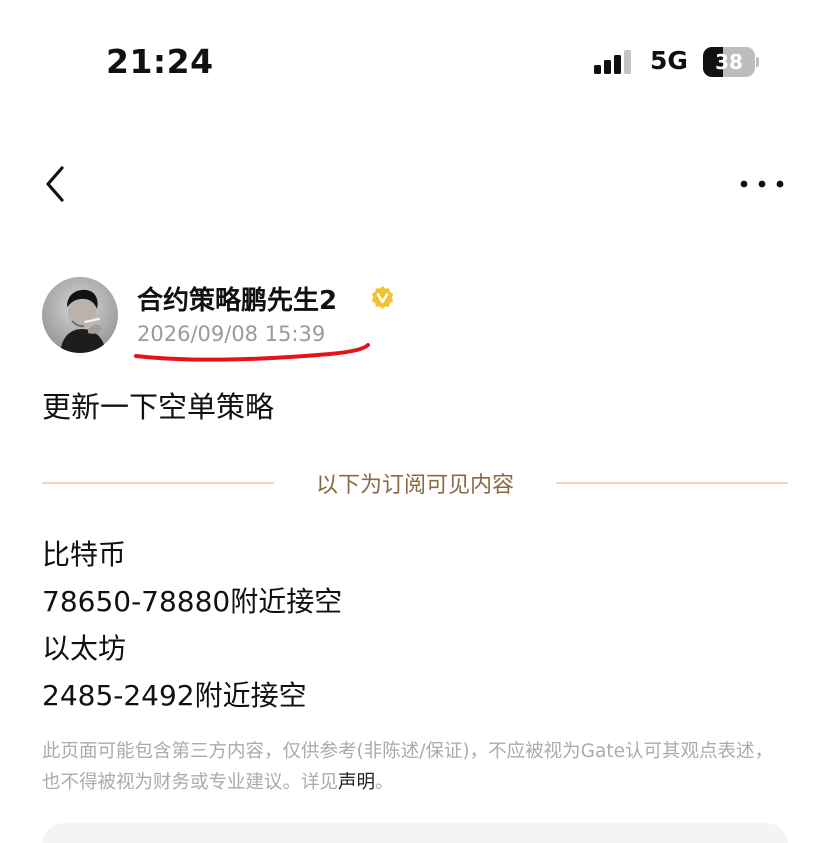 This screenshot has width=829, height=843. What do you see at coordinates (174, 695) in the screenshot?
I see `content-line-eth-range: 2485-2492附近接空` at bounding box center [174, 695].